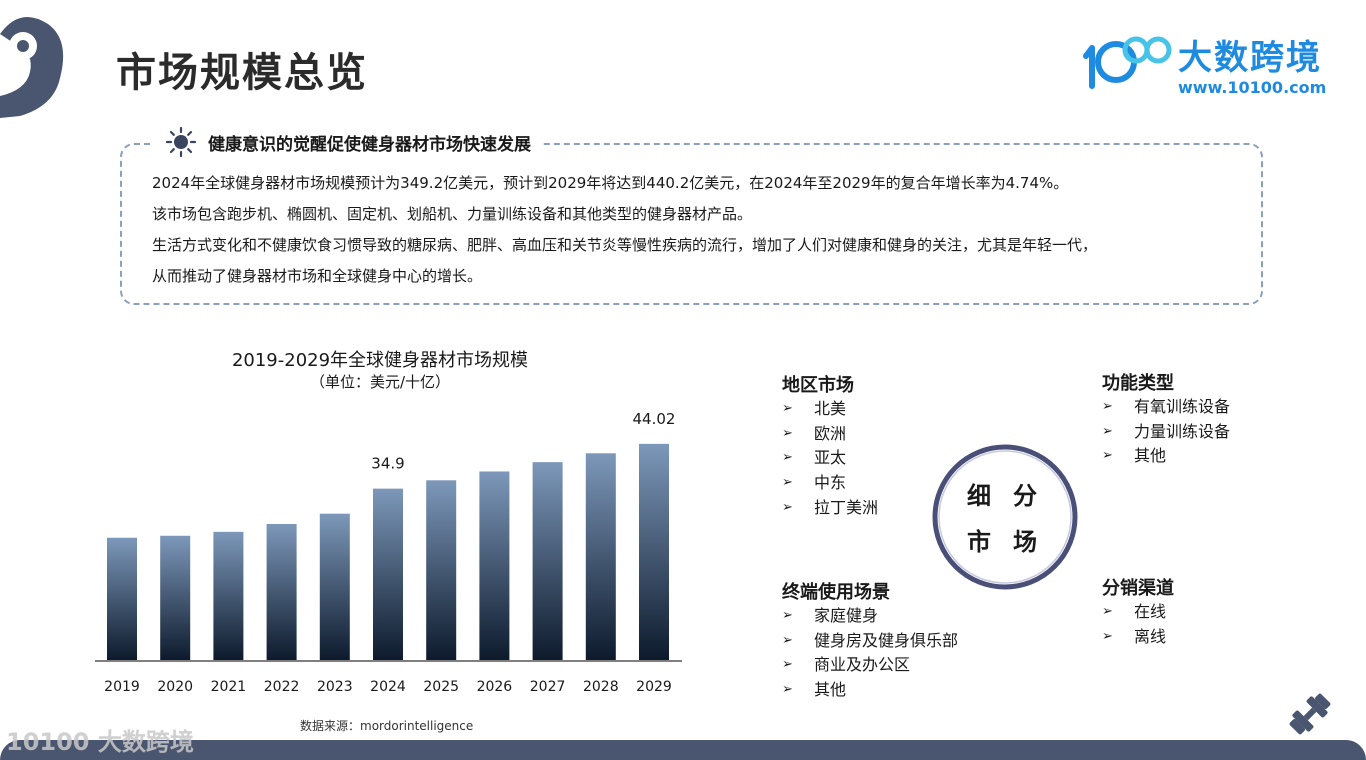  Describe the element at coordinates (335, 687) in the screenshot. I see `x-tick-label: 2023` at that location.